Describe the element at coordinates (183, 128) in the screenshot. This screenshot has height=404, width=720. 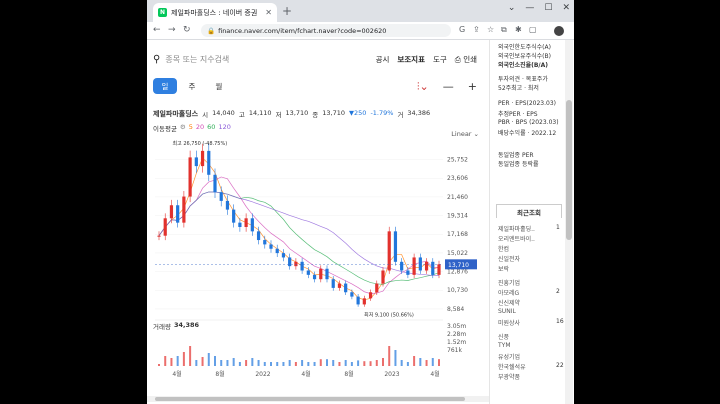
I see `gear-icon: ⚙` at that location.